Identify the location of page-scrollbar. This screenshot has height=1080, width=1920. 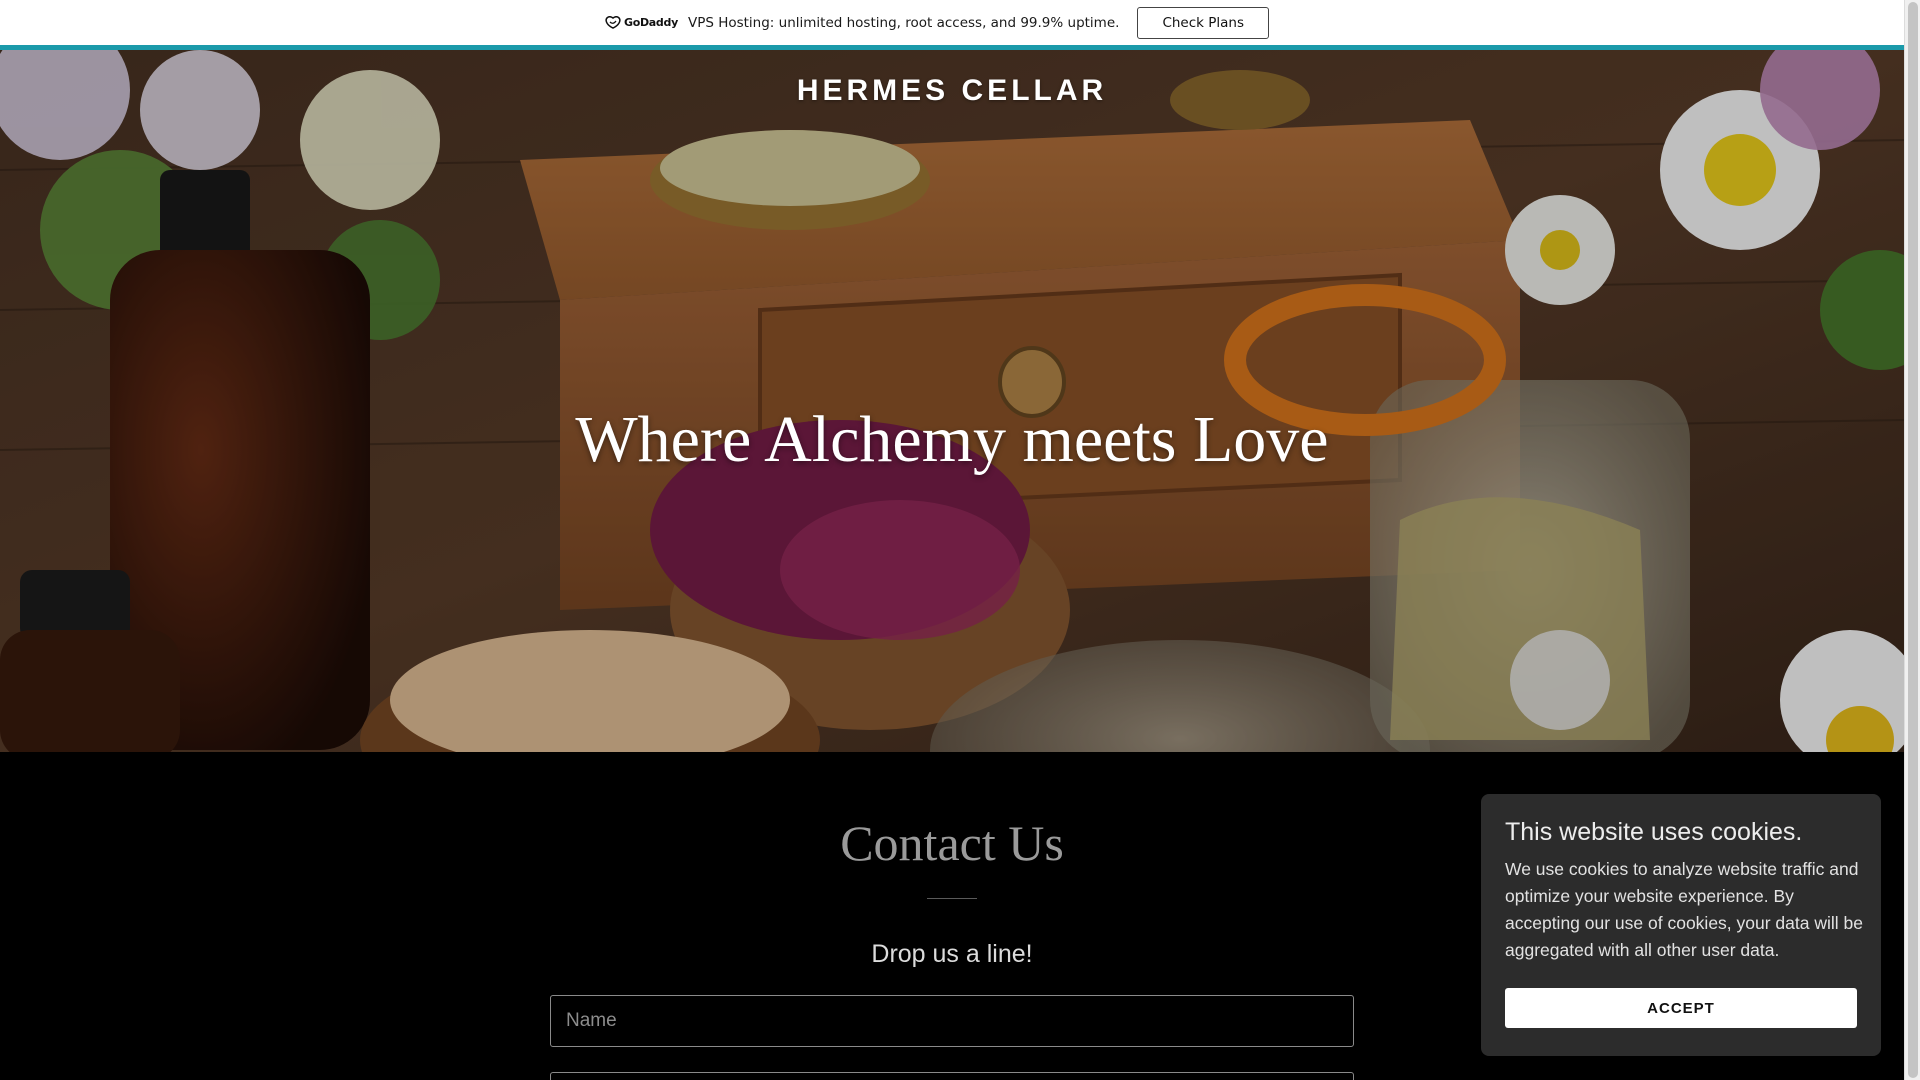
(1912, 540).